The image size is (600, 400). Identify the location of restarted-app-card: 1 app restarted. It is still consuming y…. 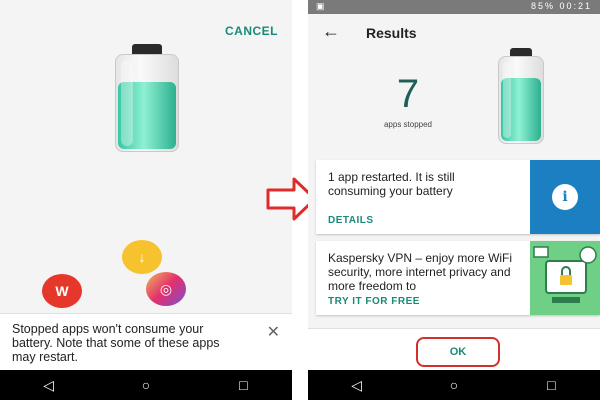
(458, 197).